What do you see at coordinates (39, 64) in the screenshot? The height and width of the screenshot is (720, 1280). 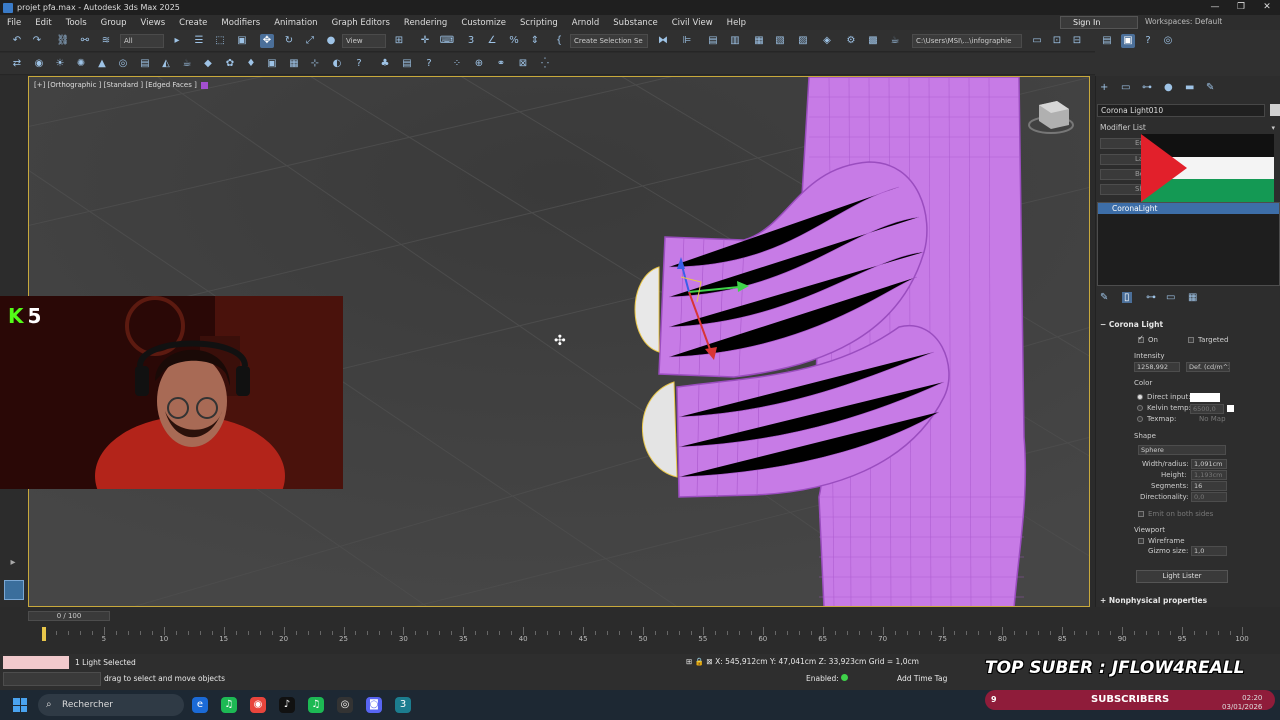 I see `globe-icon: ◉` at bounding box center [39, 64].